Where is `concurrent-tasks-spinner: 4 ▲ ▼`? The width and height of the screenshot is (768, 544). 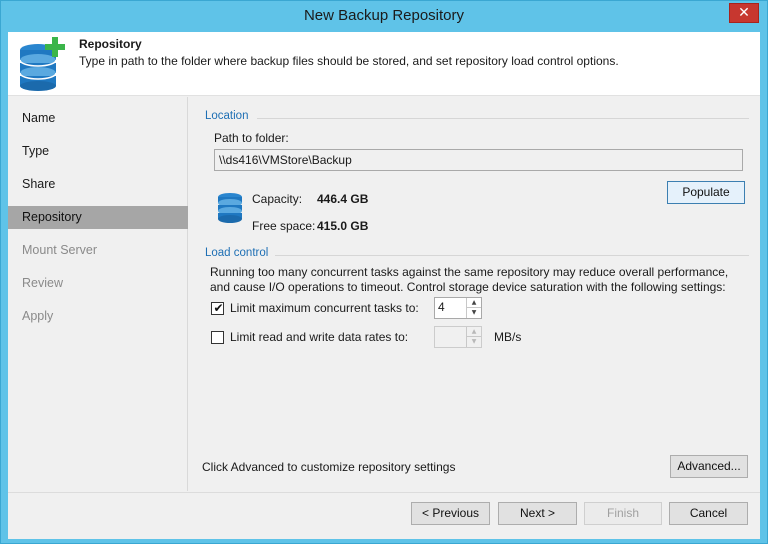 concurrent-tasks-spinner: 4 ▲ ▼ is located at coordinates (458, 308).